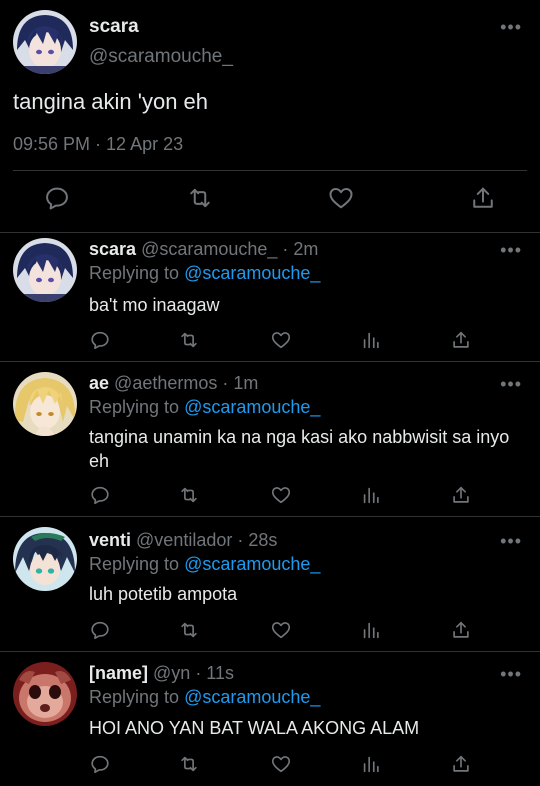 This screenshot has height=786, width=540. What do you see at coordinates (98, 144) in the screenshot?
I see `tweet-timestamp: 09:56 PM · 12 Apr 23` at bounding box center [98, 144].